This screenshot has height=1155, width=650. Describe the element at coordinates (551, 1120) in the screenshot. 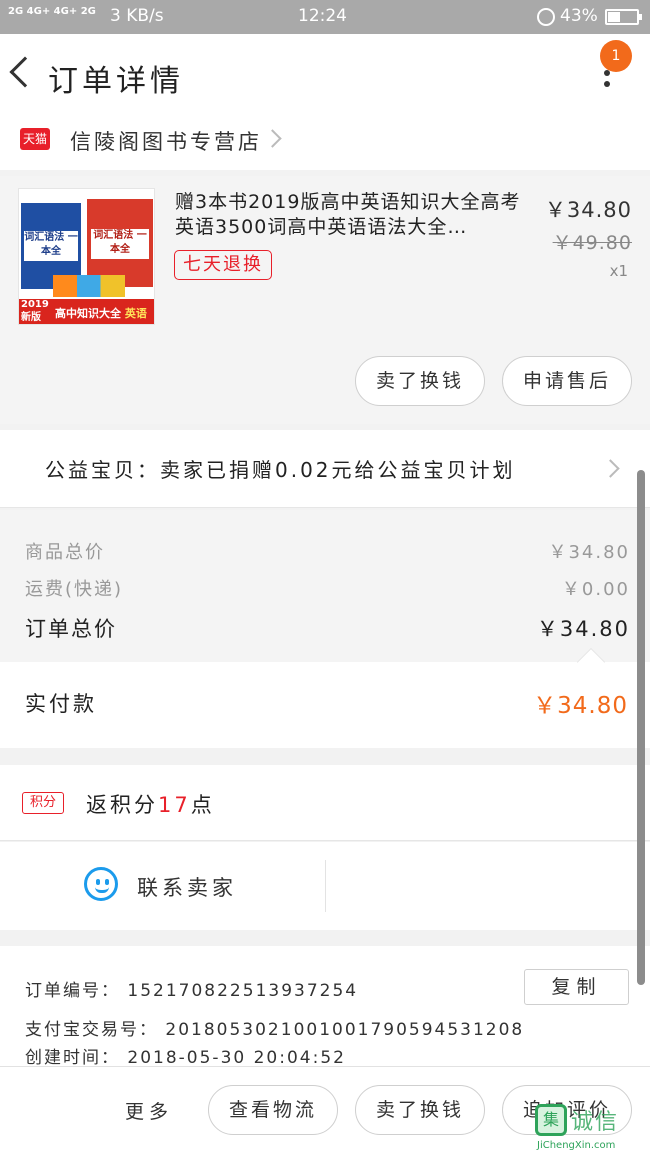

I see `watermark-logo: 集` at that location.